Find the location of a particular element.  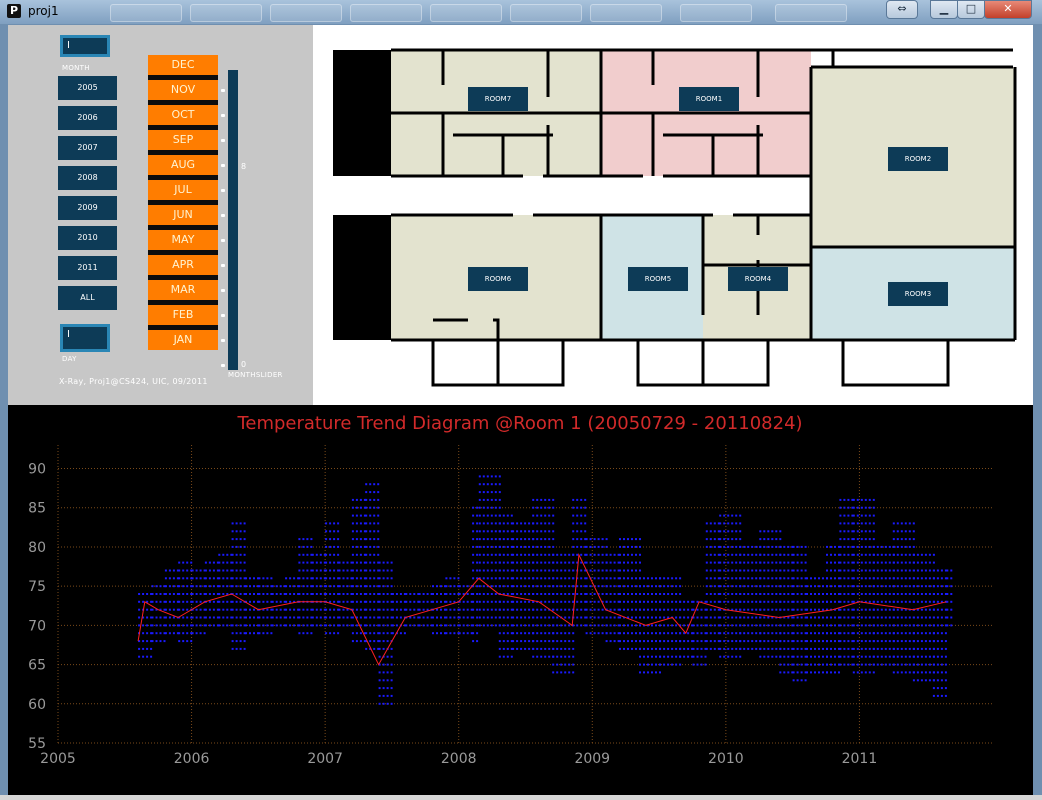

month-button-aug: AUG is located at coordinates (183, 167).